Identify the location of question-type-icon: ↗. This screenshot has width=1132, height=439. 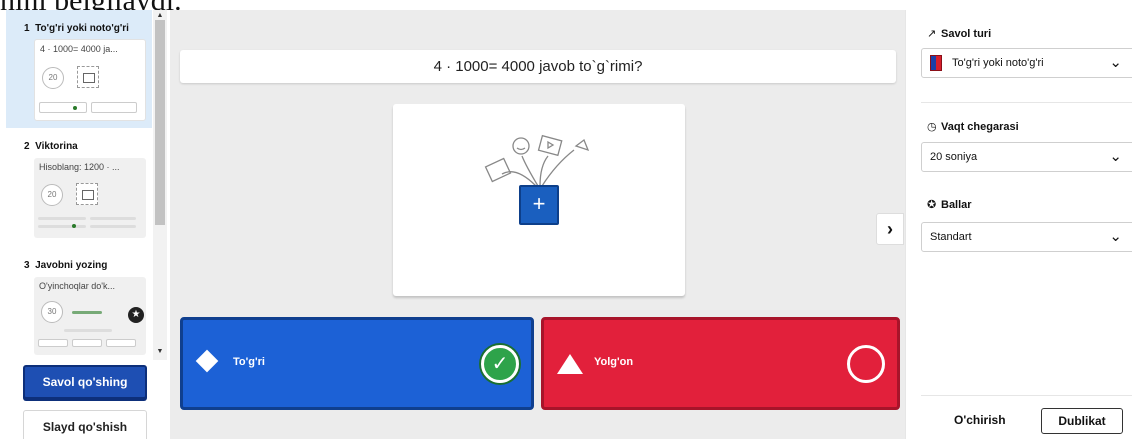
(932, 34).